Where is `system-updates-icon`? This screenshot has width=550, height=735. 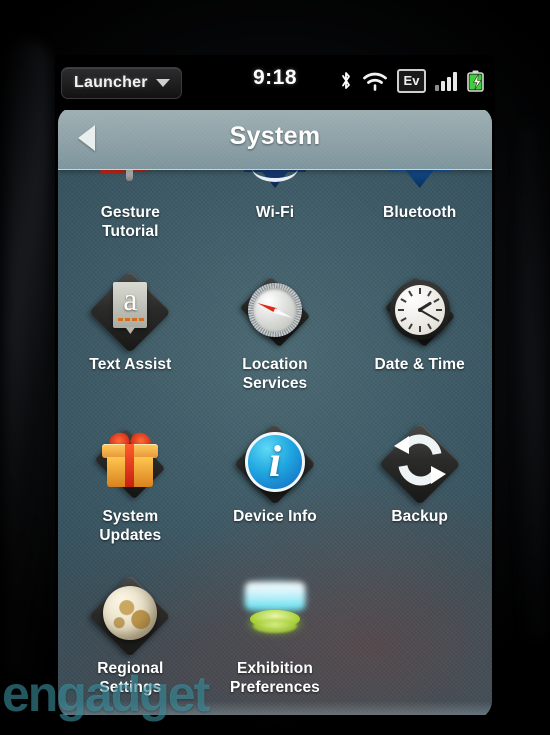
system-updates-icon is located at coordinates (130, 462).